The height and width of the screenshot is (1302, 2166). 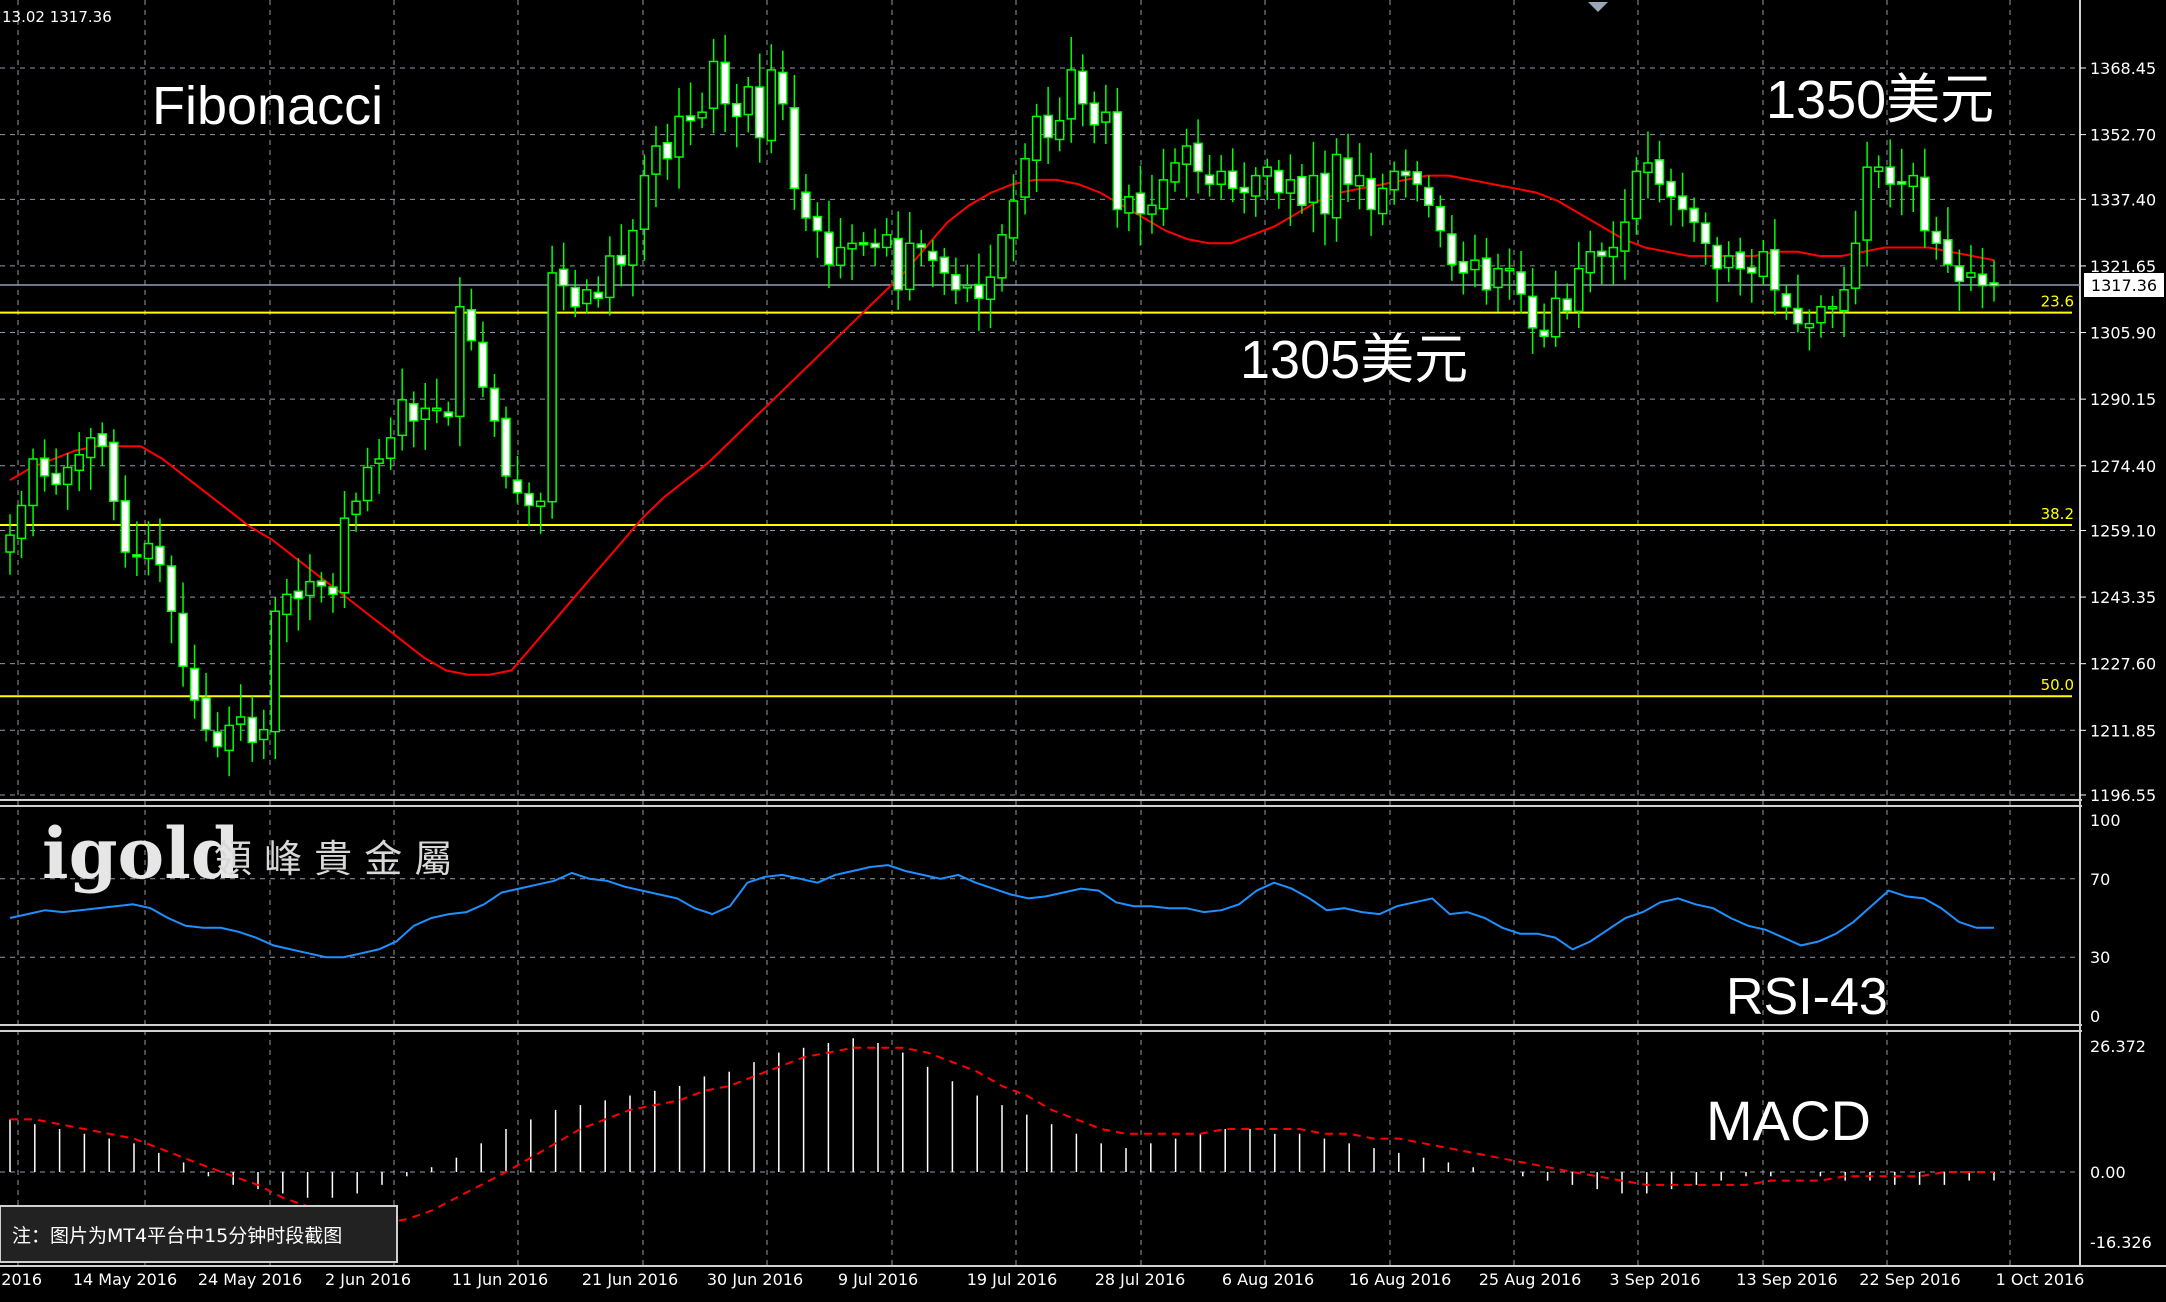 I want to click on time-tick-label: 3 Sep 2016, so click(x=1654, y=1279).